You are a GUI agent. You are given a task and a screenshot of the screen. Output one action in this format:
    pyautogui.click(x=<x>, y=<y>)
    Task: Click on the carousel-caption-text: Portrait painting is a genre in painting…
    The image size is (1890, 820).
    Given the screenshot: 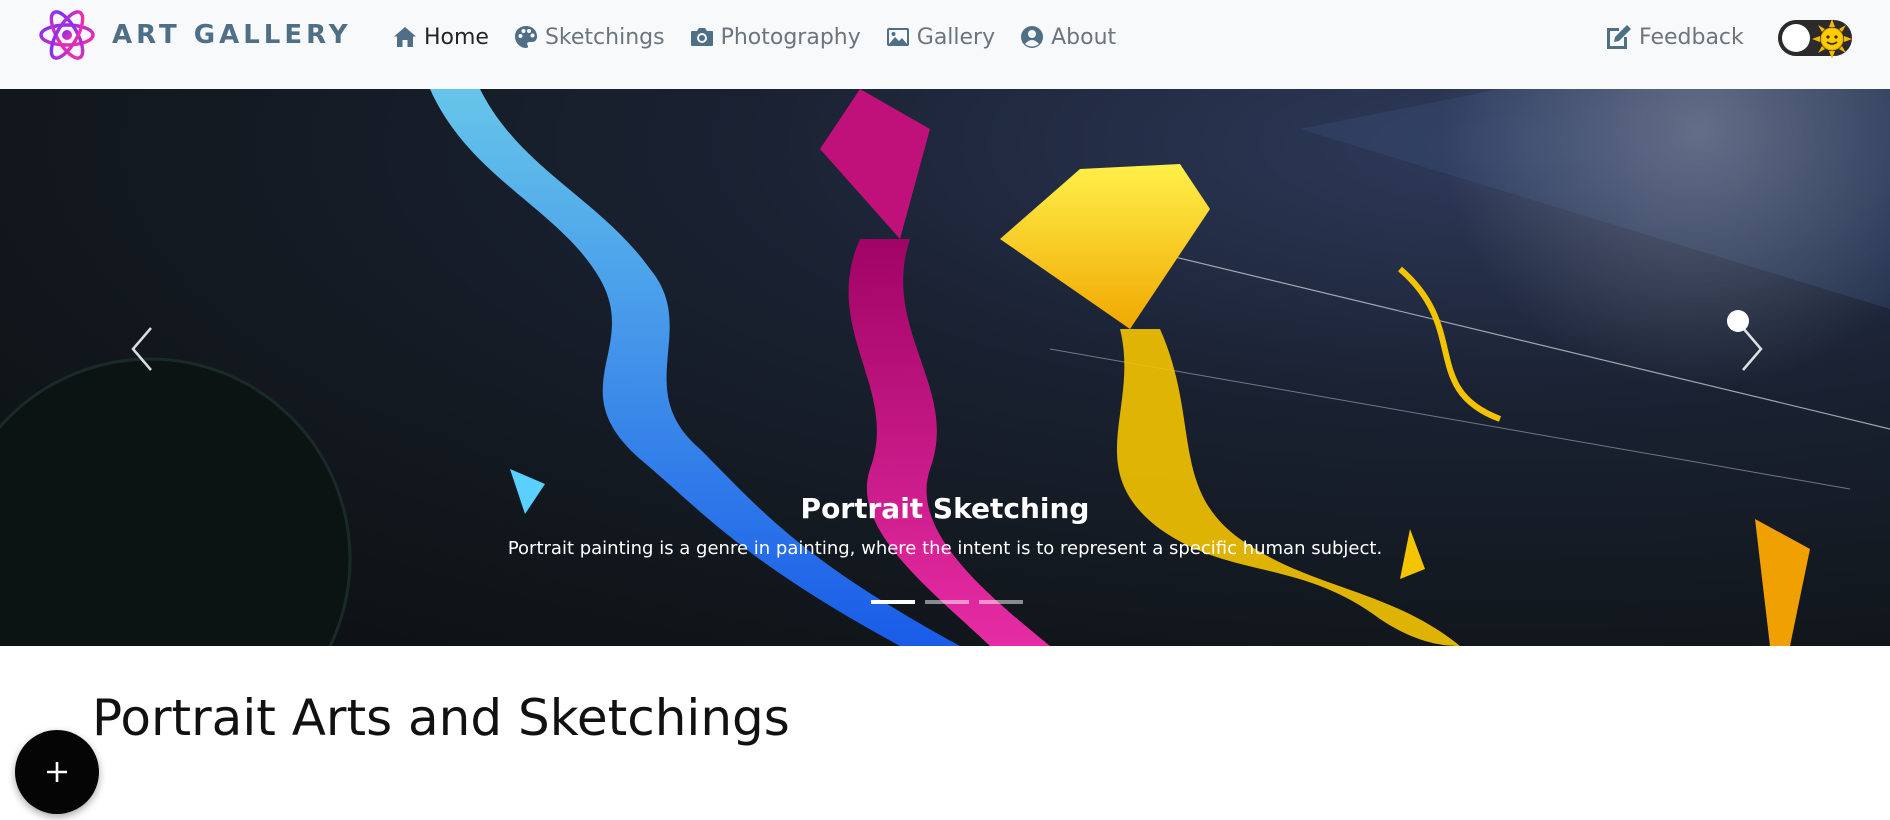 What is the action you would take?
    pyautogui.click(x=945, y=548)
    